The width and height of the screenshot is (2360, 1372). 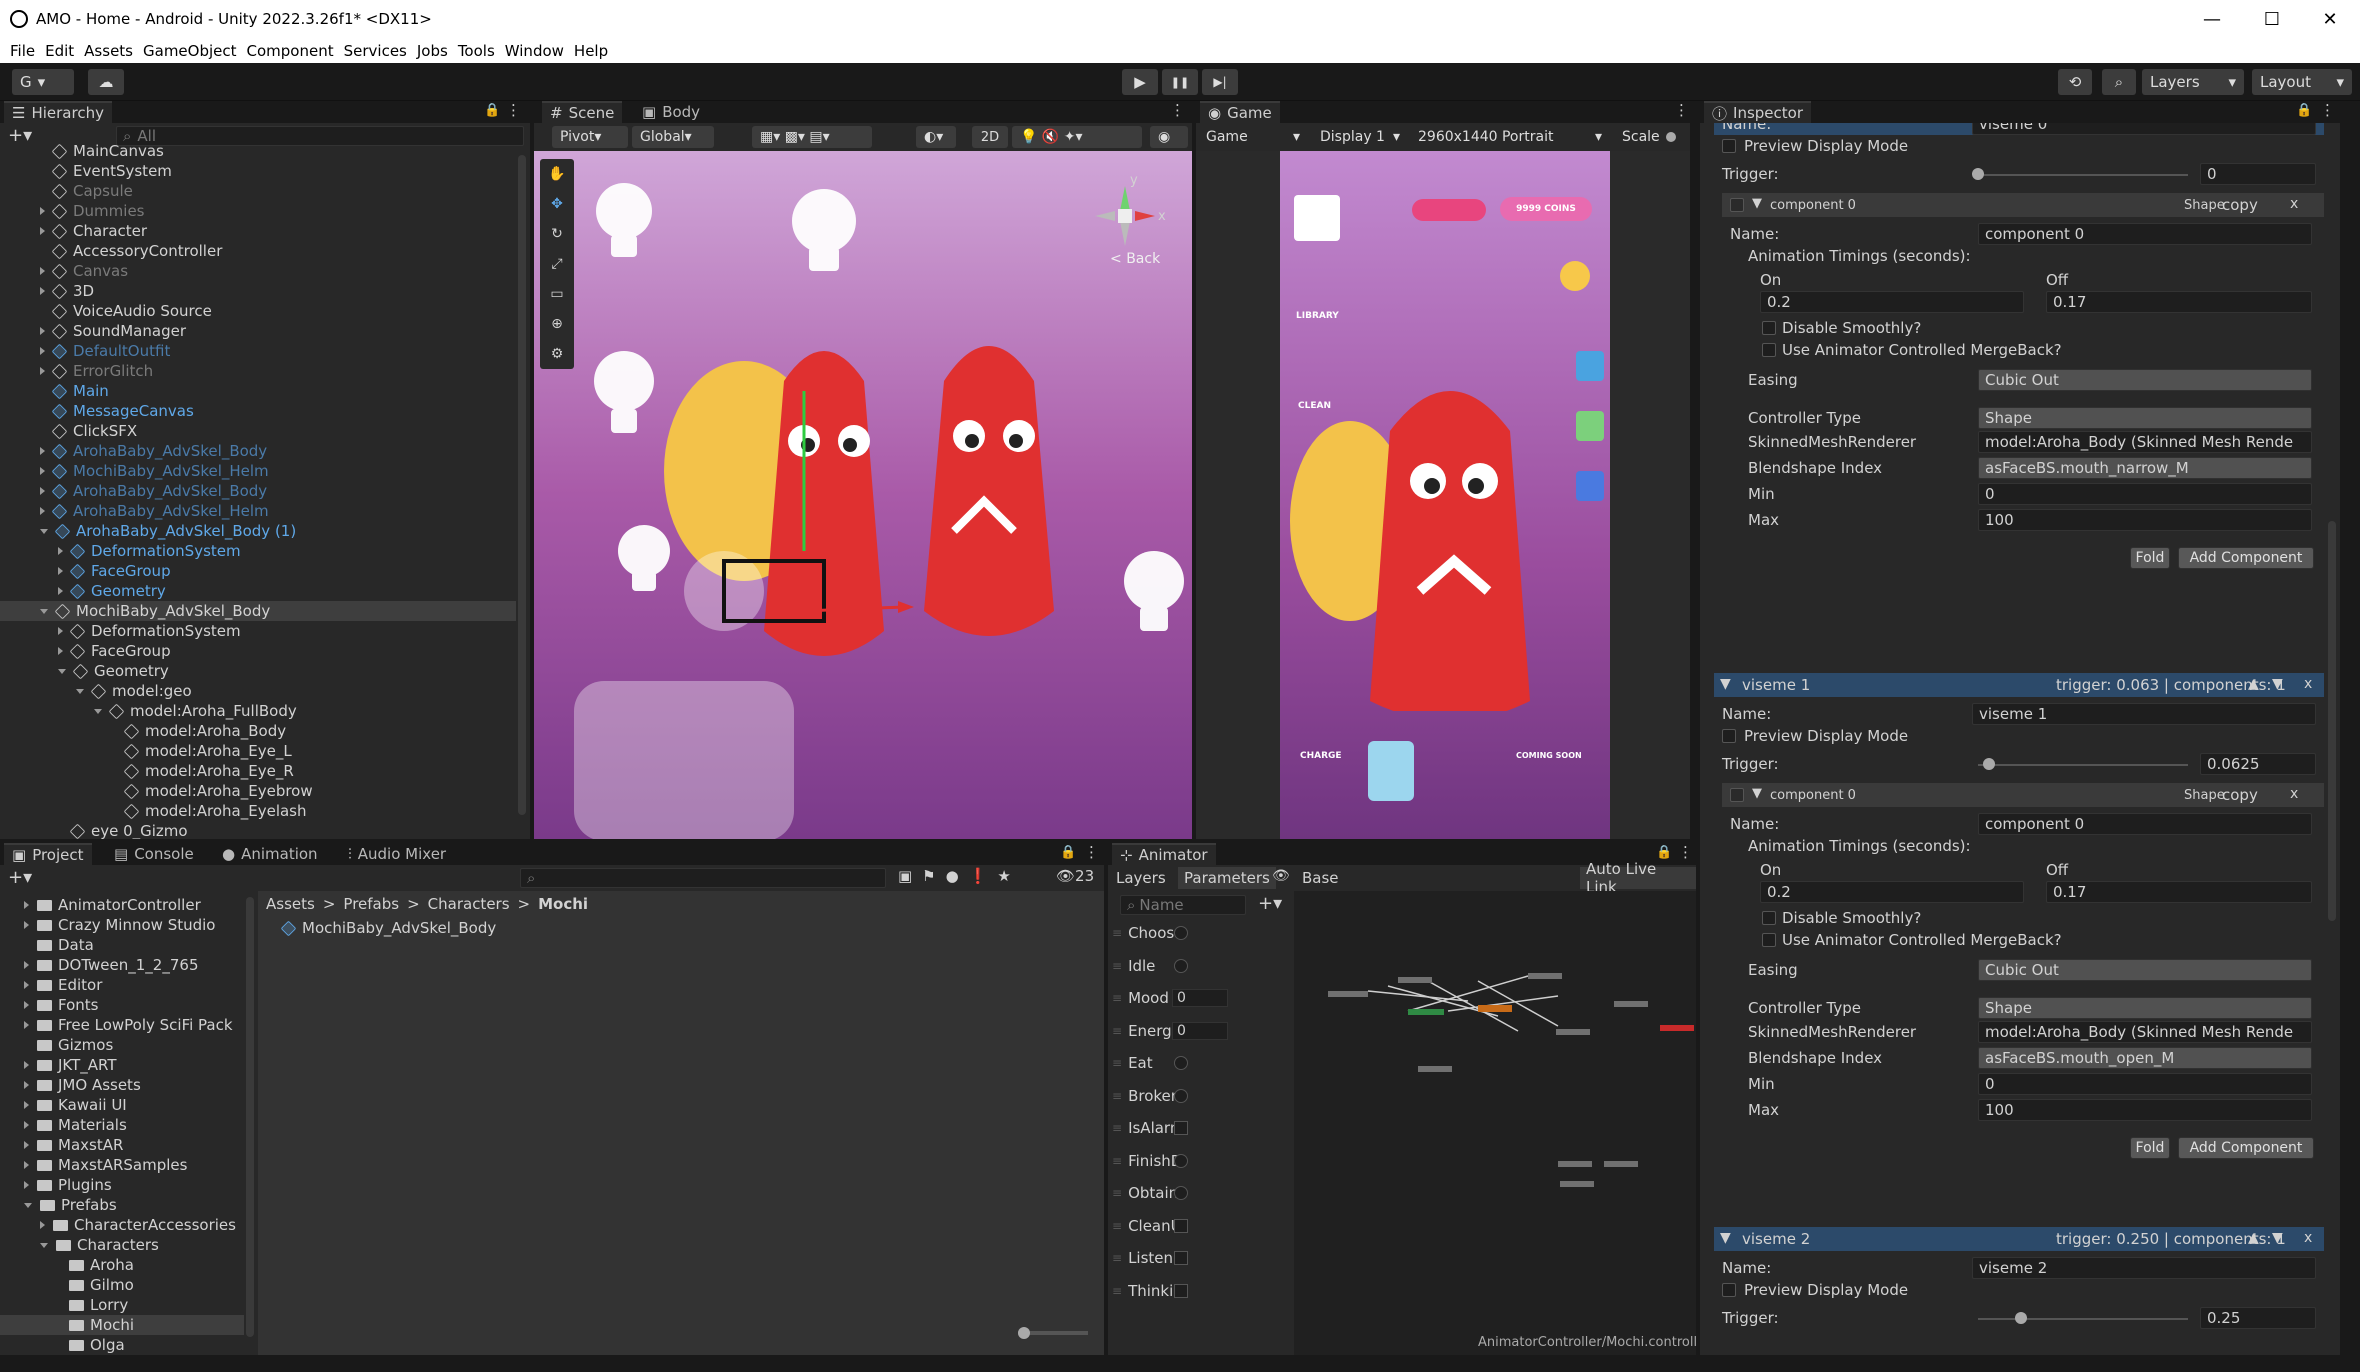 What do you see at coordinates (492, 110) in the screenshot?
I see `lock-icon: 🔒` at bounding box center [492, 110].